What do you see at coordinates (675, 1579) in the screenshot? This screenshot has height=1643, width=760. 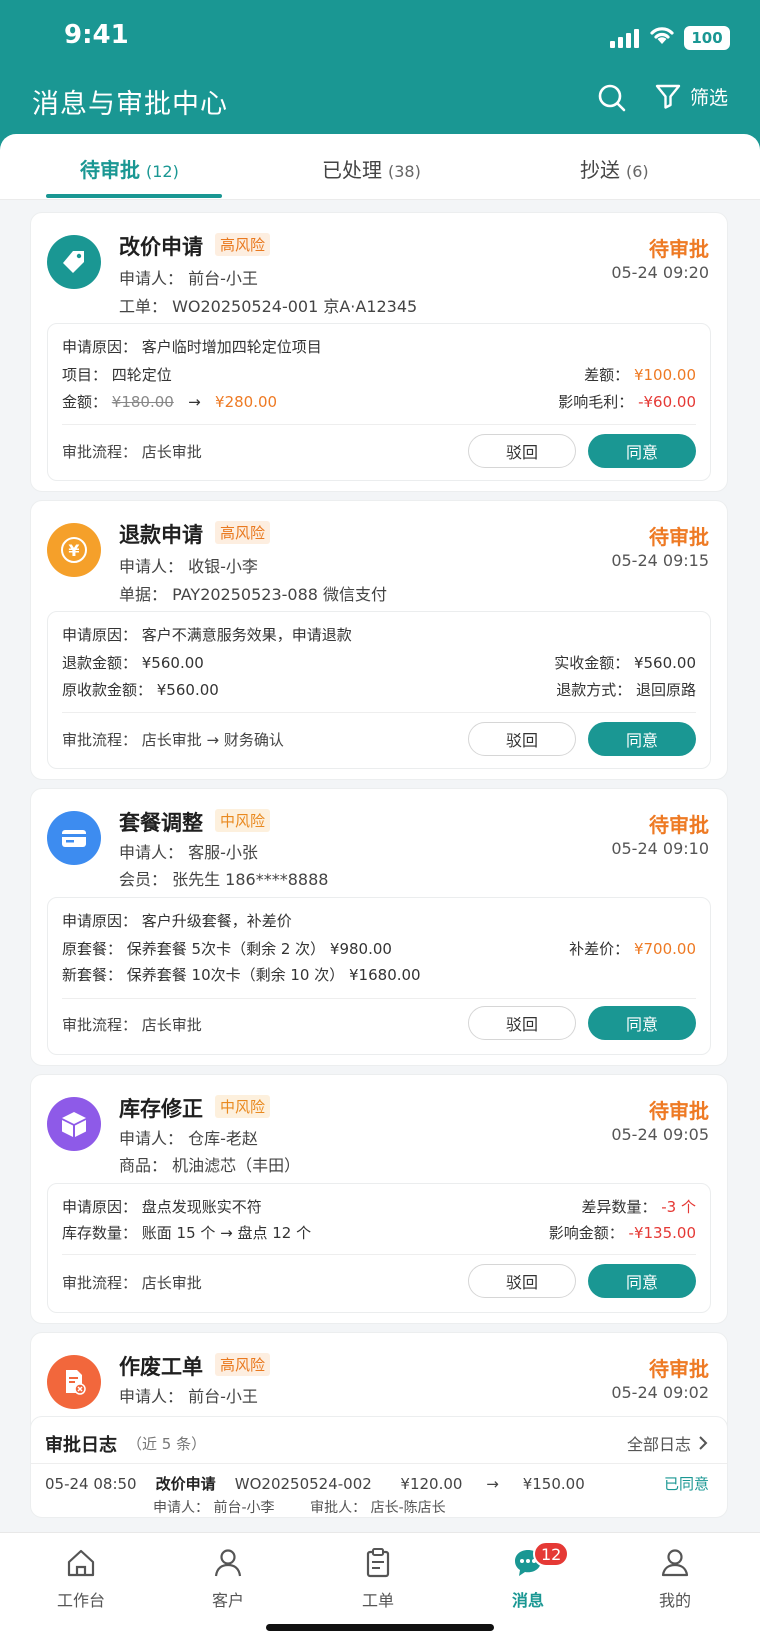 I see `nav-mine: 我的` at bounding box center [675, 1579].